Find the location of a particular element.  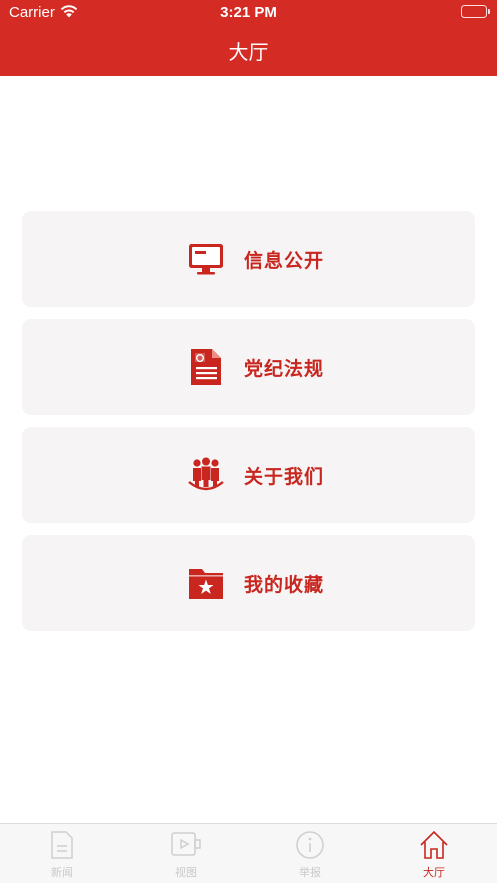

tab-report: 举报 is located at coordinates (310, 853).